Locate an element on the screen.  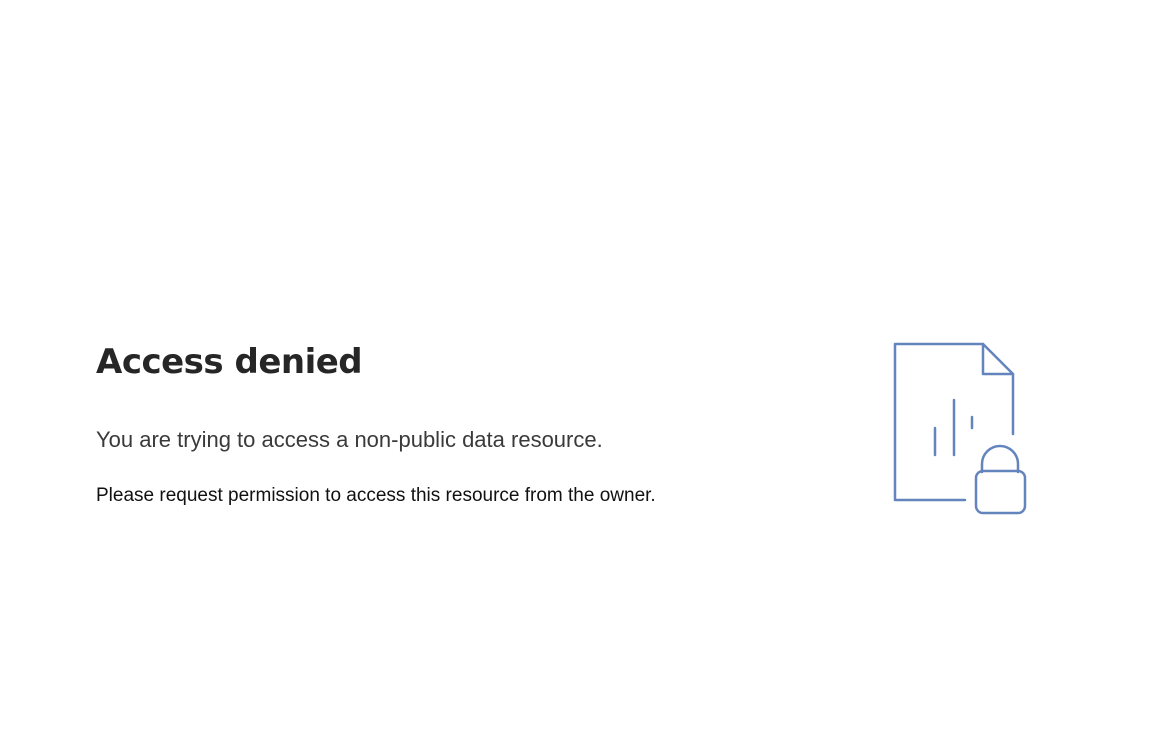
locked-document-icon is located at coordinates (960, 429).